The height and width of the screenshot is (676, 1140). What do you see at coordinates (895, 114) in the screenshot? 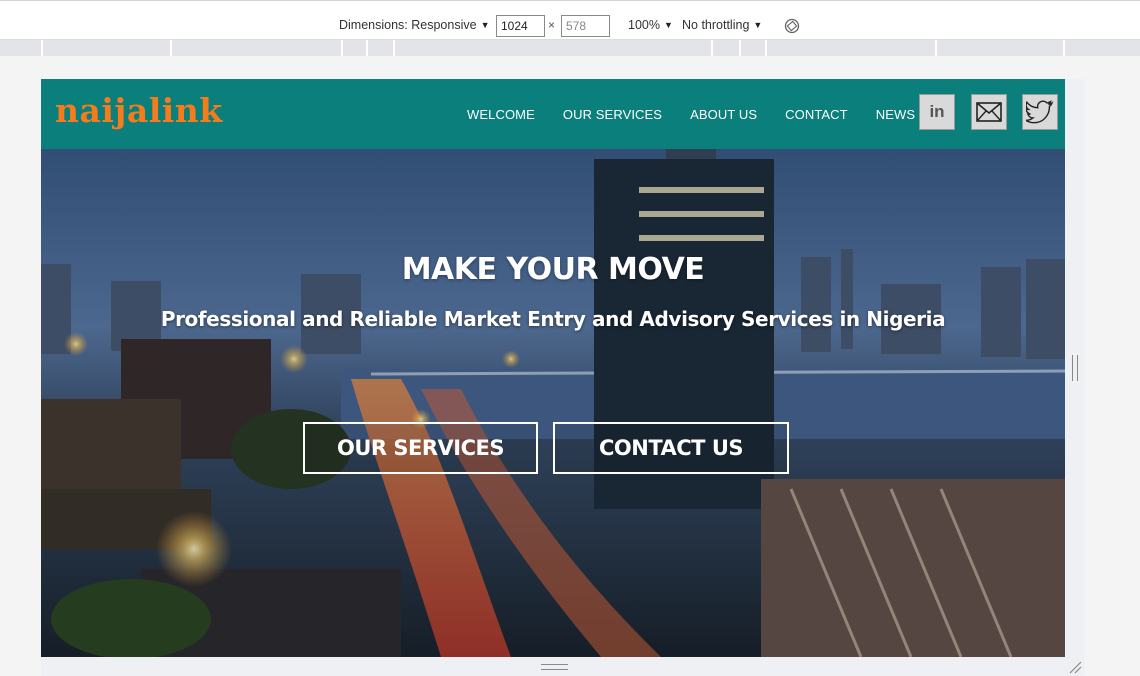
I see `nav-news: NEWS` at bounding box center [895, 114].